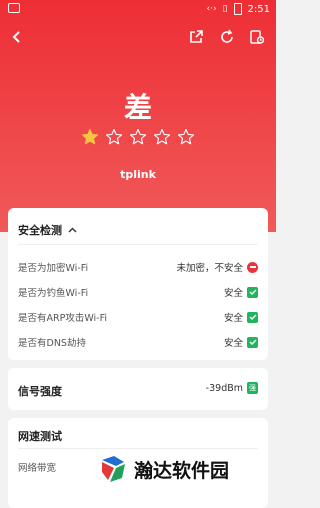  Describe the element at coordinates (211, 9) in the screenshot. I see `link-icon: ‹·›` at that location.